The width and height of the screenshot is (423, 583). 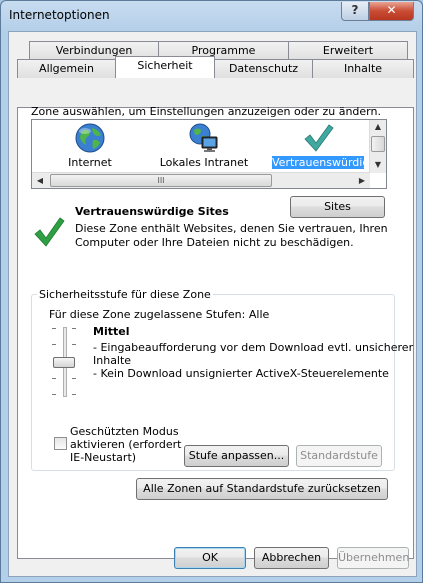 What do you see at coordinates (59, 15) in the screenshot?
I see `window-title: Internetoptionen` at bounding box center [59, 15].